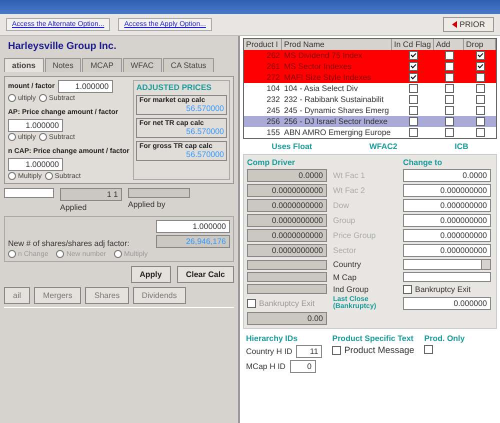 The width and height of the screenshot is (500, 423). I want to click on table-cell-text: MS Dividend 75 Index, so click(323, 55).